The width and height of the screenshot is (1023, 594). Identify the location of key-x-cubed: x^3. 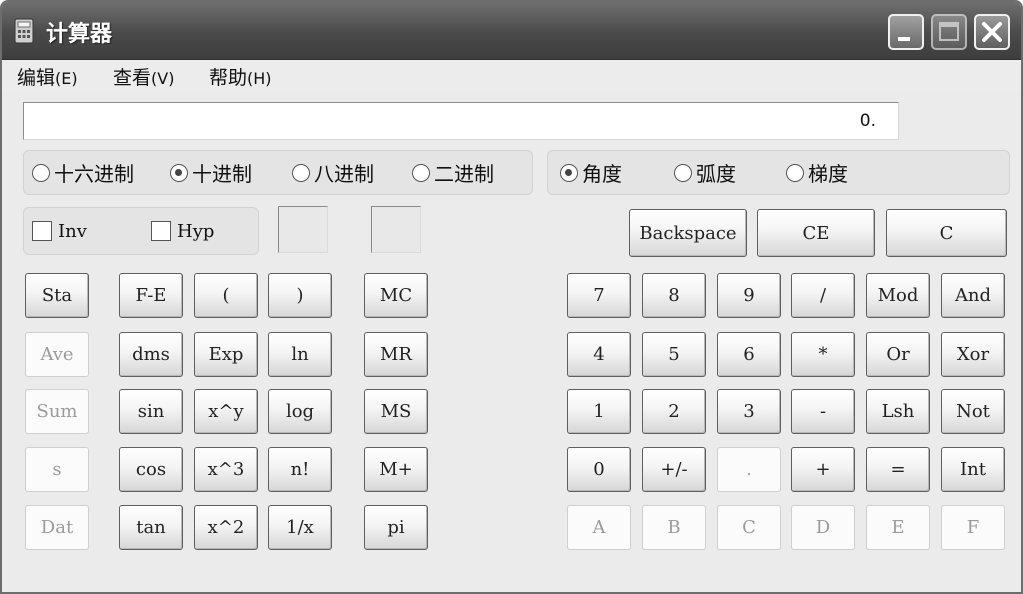
(226, 469).